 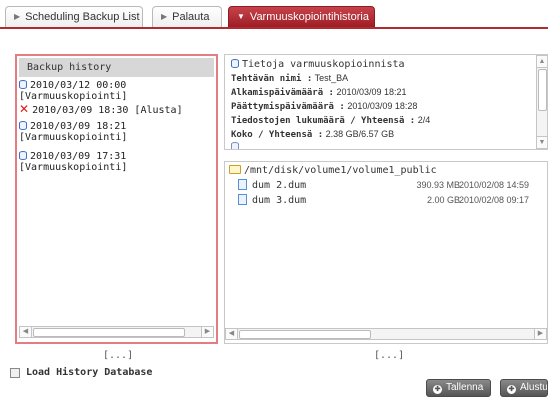 I want to click on file-name: dum 3.dum, so click(x=279, y=200).